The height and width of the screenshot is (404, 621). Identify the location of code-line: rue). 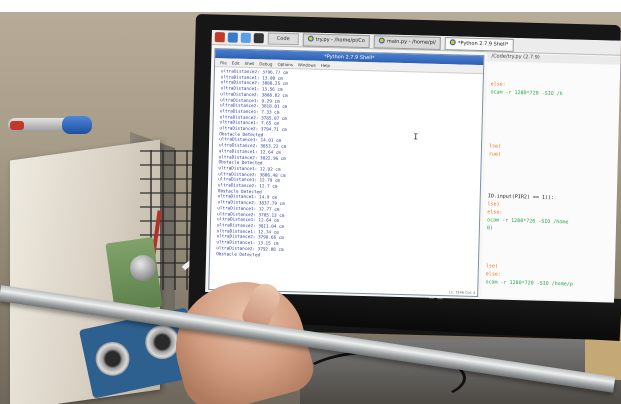
(494, 154).